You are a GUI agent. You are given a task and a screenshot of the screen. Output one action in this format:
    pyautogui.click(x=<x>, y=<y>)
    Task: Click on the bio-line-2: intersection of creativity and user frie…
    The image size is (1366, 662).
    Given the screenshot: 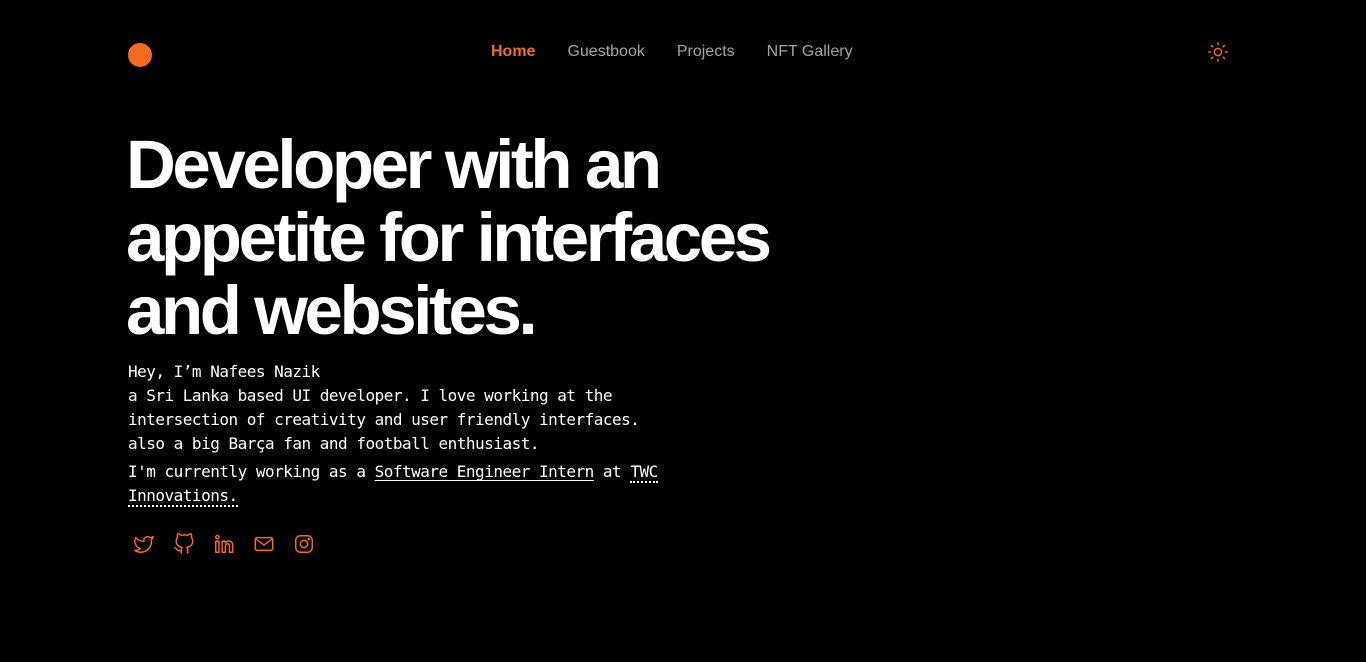 What is the action you would take?
    pyautogui.click(x=384, y=419)
    